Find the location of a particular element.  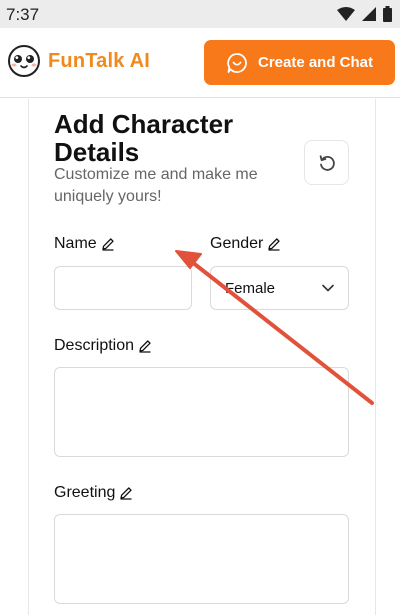

gender-label-text: Gender is located at coordinates (237, 243).